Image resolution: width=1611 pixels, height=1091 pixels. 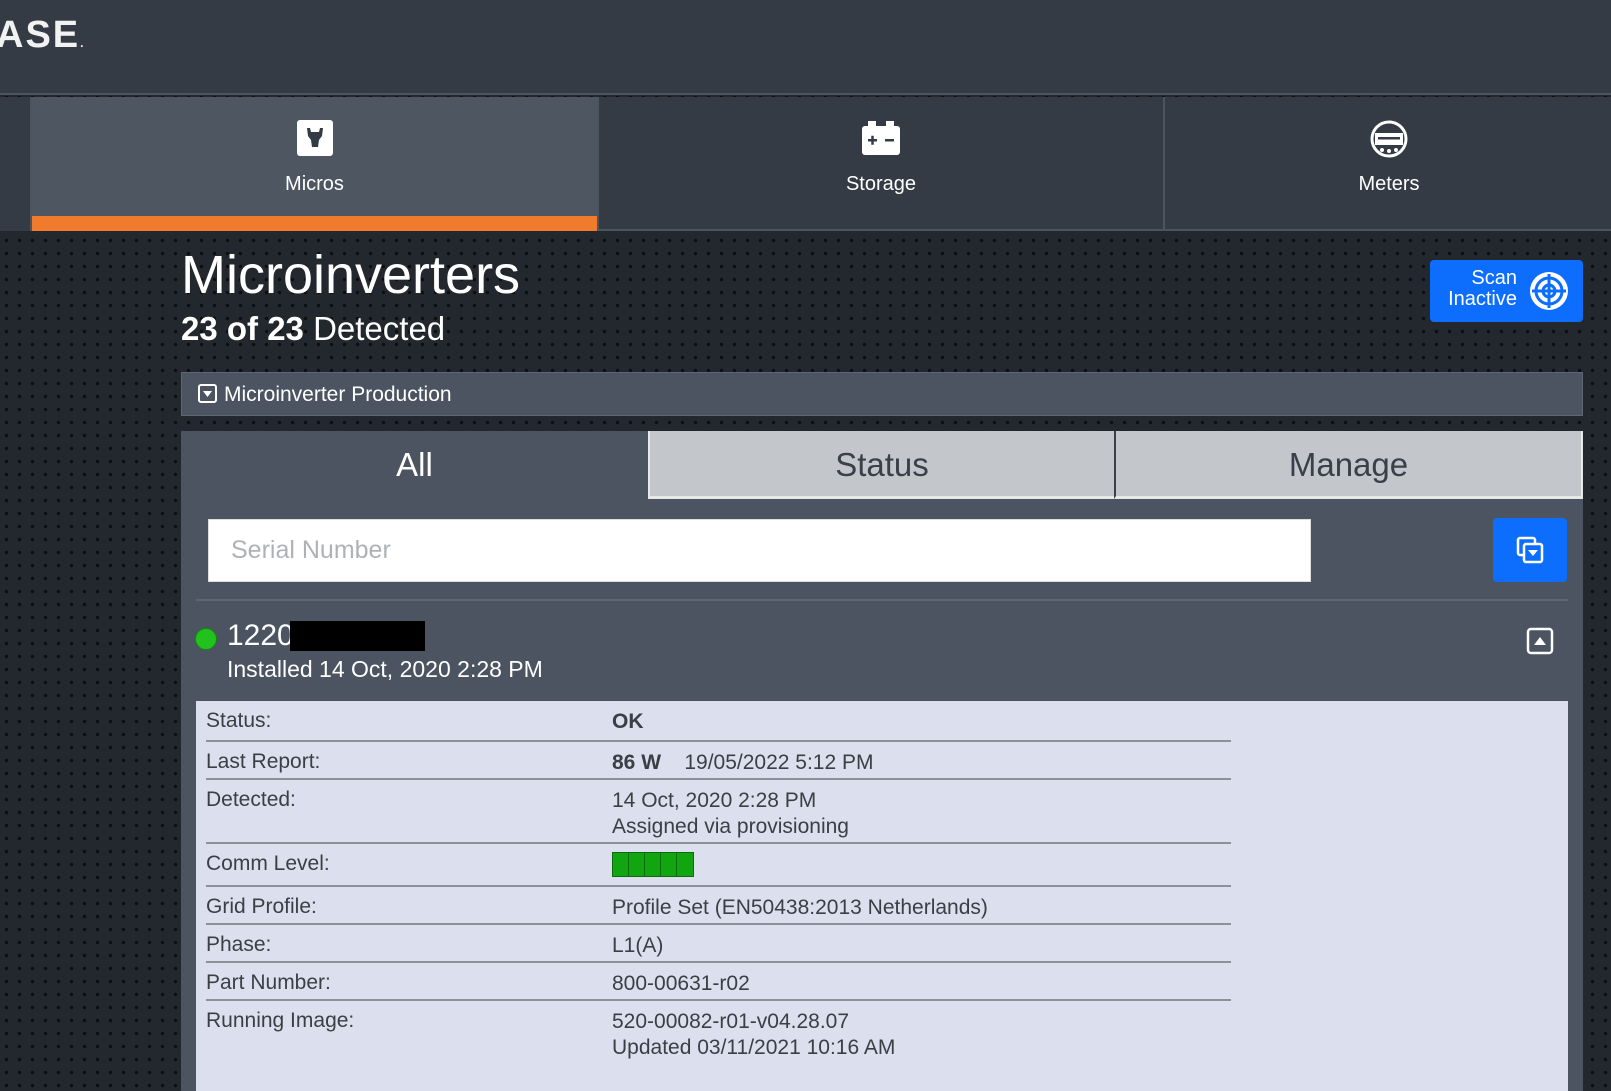 I want to click on nav-tab-partial, so click(x=16, y=164).